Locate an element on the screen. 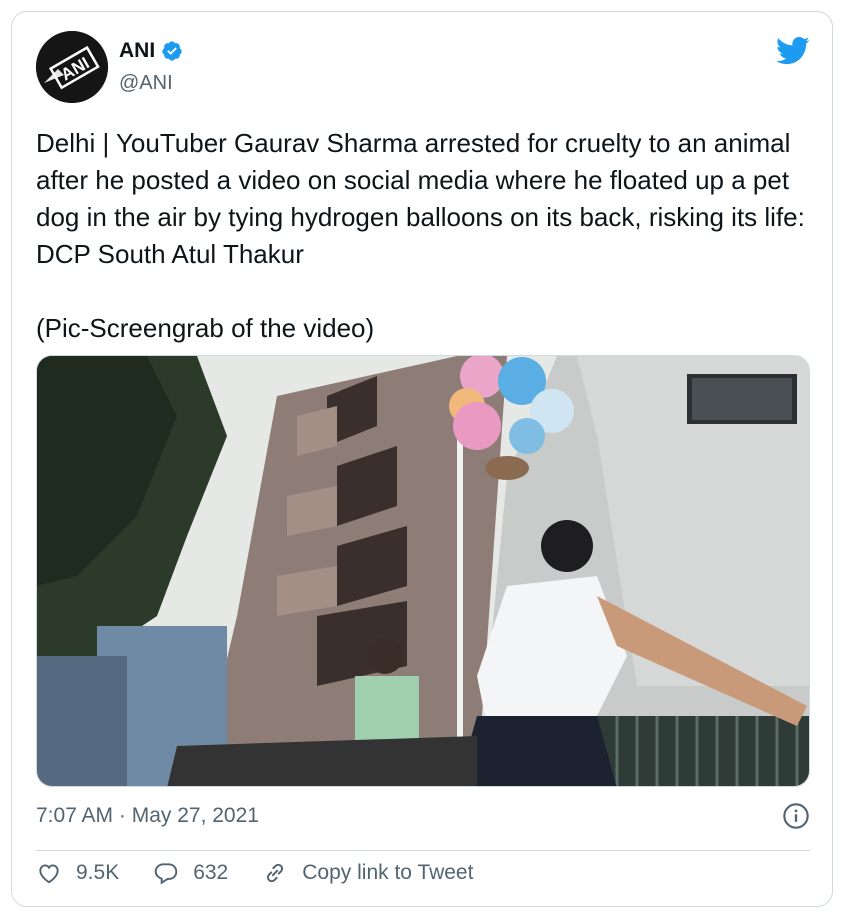 This screenshot has height=919, width=844. heart-icon is located at coordinates (49, 874).